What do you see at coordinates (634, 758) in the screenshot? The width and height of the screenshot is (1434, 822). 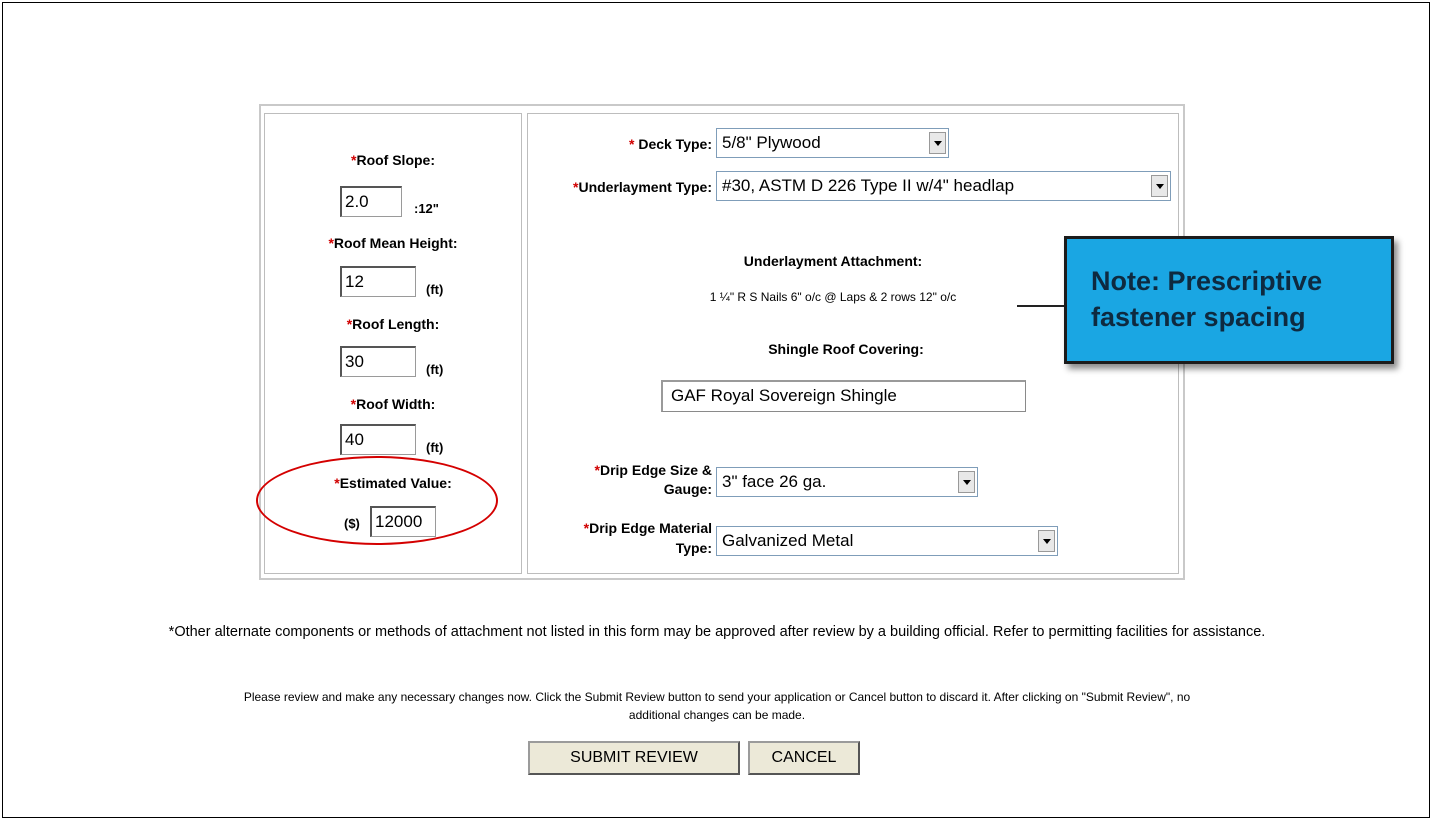 I see `submit-review-button: SUBMIT REVIEW` at bounding box center [634, 758].